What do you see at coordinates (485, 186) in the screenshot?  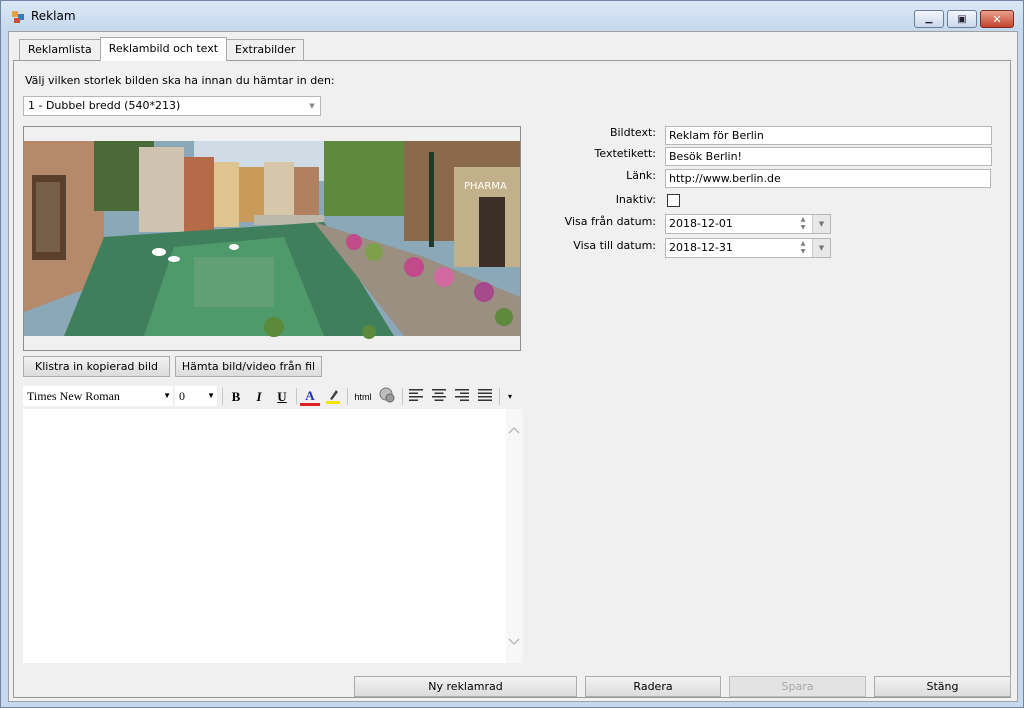 I see `photo-sign-text: PHARMA` at bounding box center [485, 186].